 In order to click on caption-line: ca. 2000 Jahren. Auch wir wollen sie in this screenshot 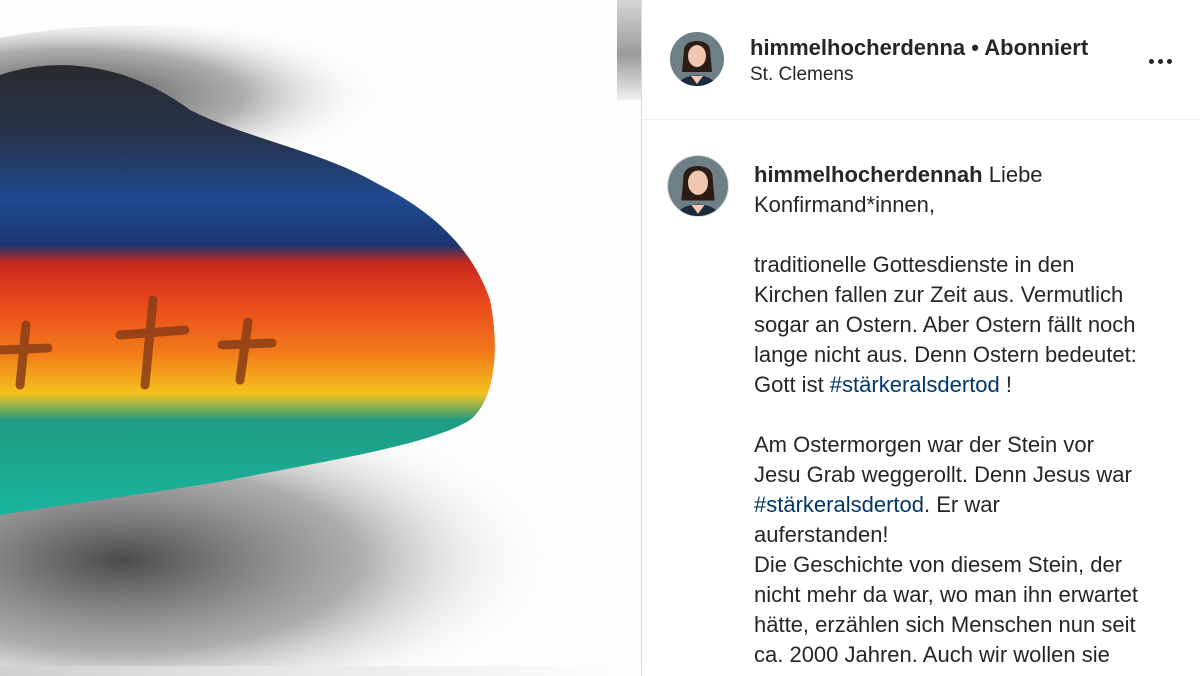, I will do `click(932, 654)`.